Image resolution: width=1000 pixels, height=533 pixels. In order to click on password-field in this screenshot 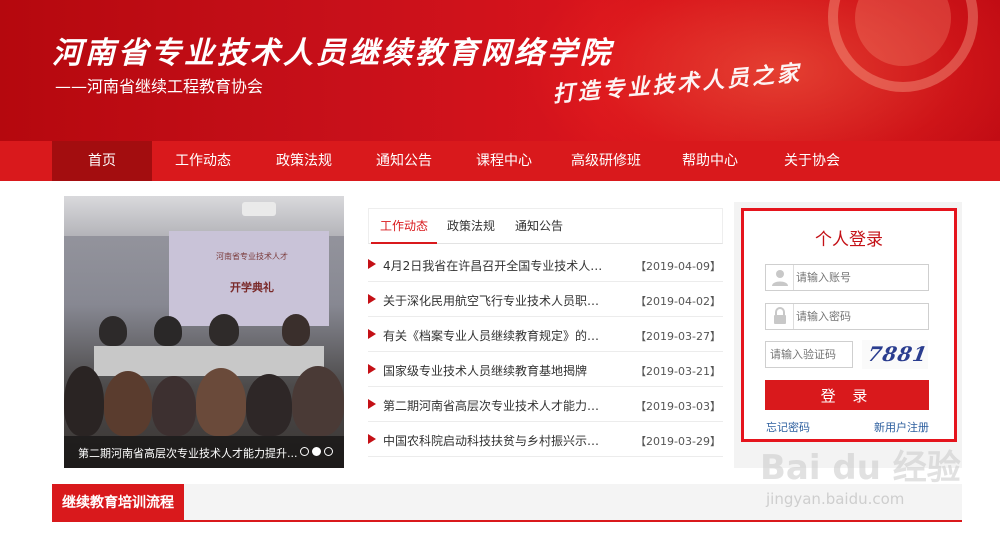, I will do `click(847, 316)`.